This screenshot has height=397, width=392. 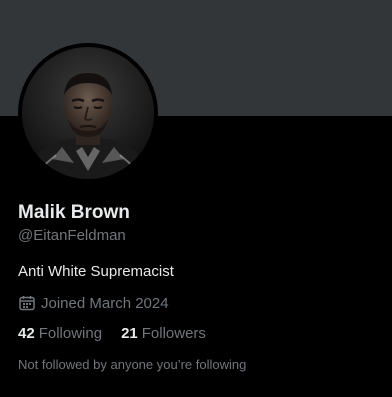 I want to click on avatar, so click(x=88, y=113).